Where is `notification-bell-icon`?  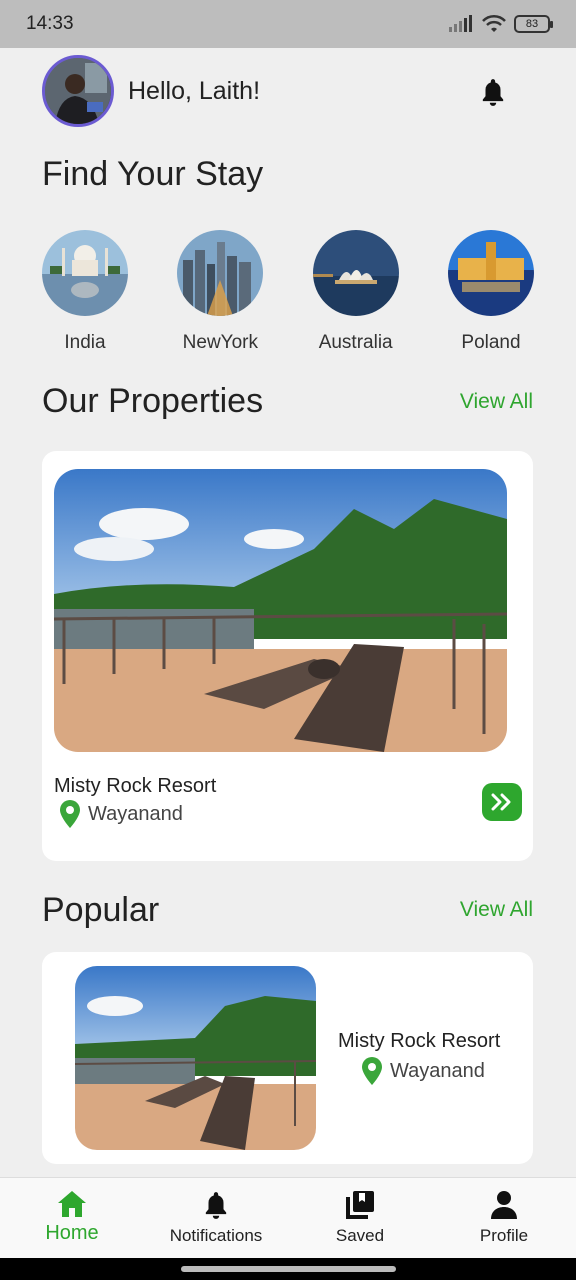 notification-bell-icon is located at coordinates (493, 92).